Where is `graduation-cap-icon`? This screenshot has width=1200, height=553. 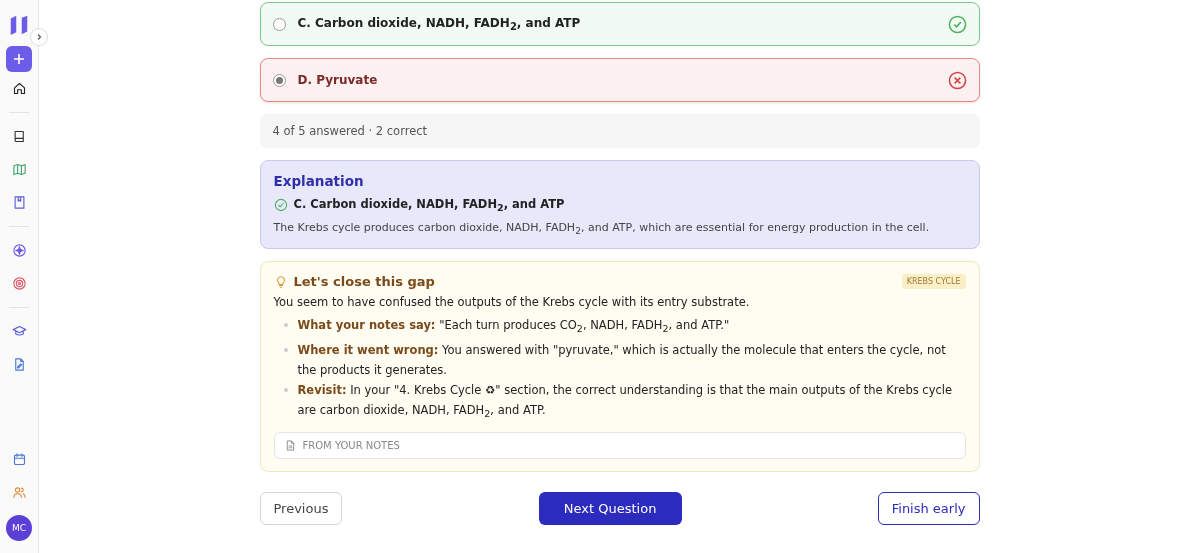 graduation-cap-icon is located at coordinates (19, 331).